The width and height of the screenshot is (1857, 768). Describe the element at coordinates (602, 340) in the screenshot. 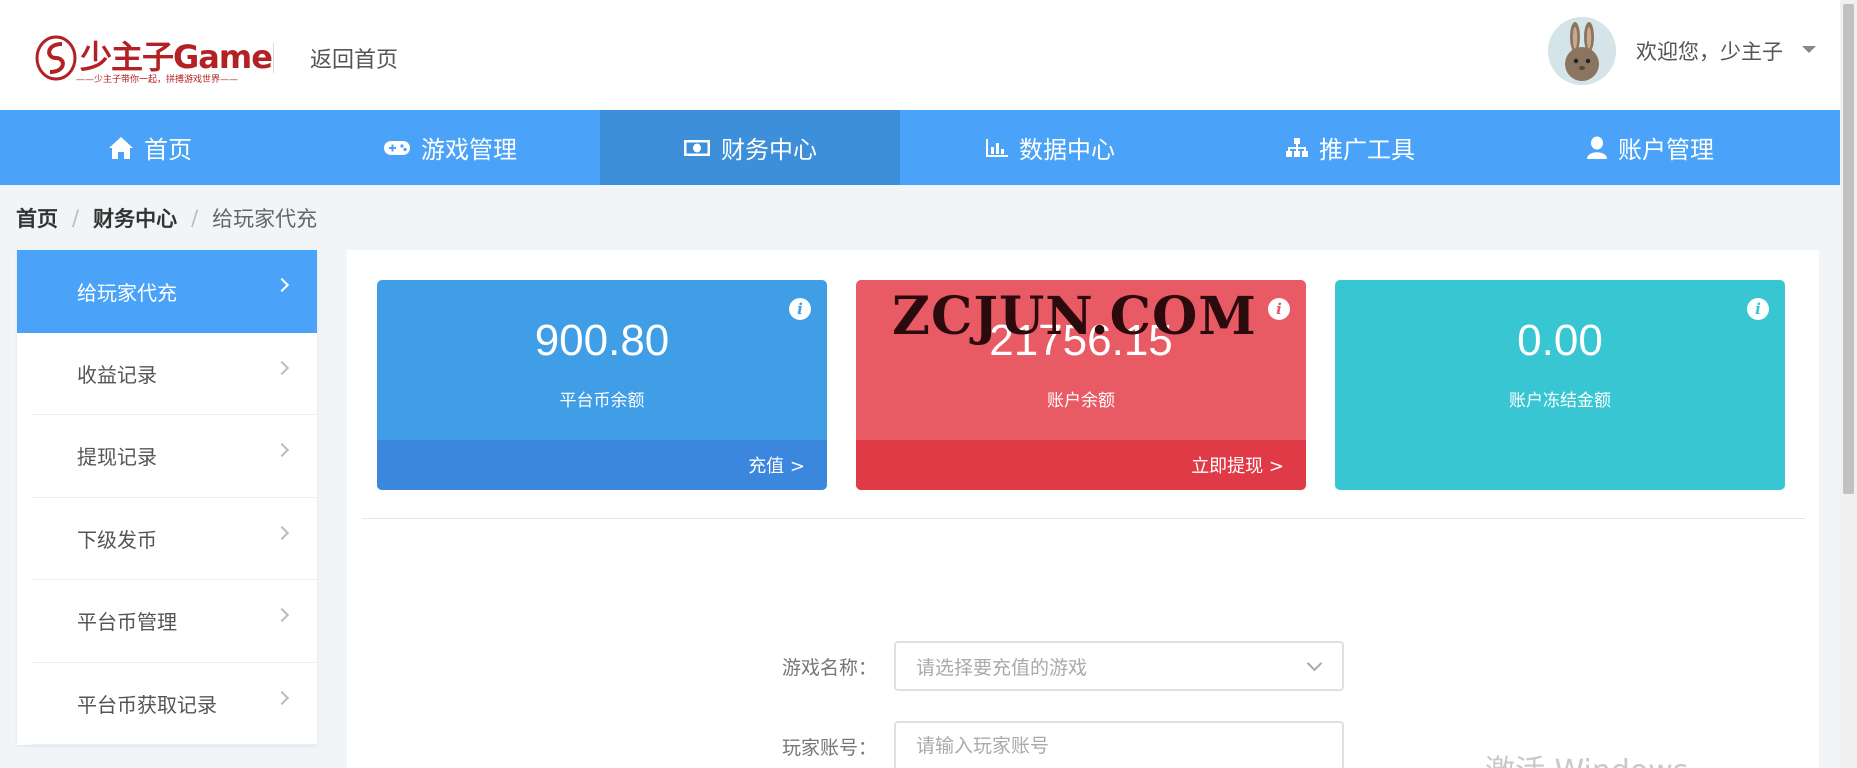

I see `platform-coin-balance-value: 900.80` at that location.